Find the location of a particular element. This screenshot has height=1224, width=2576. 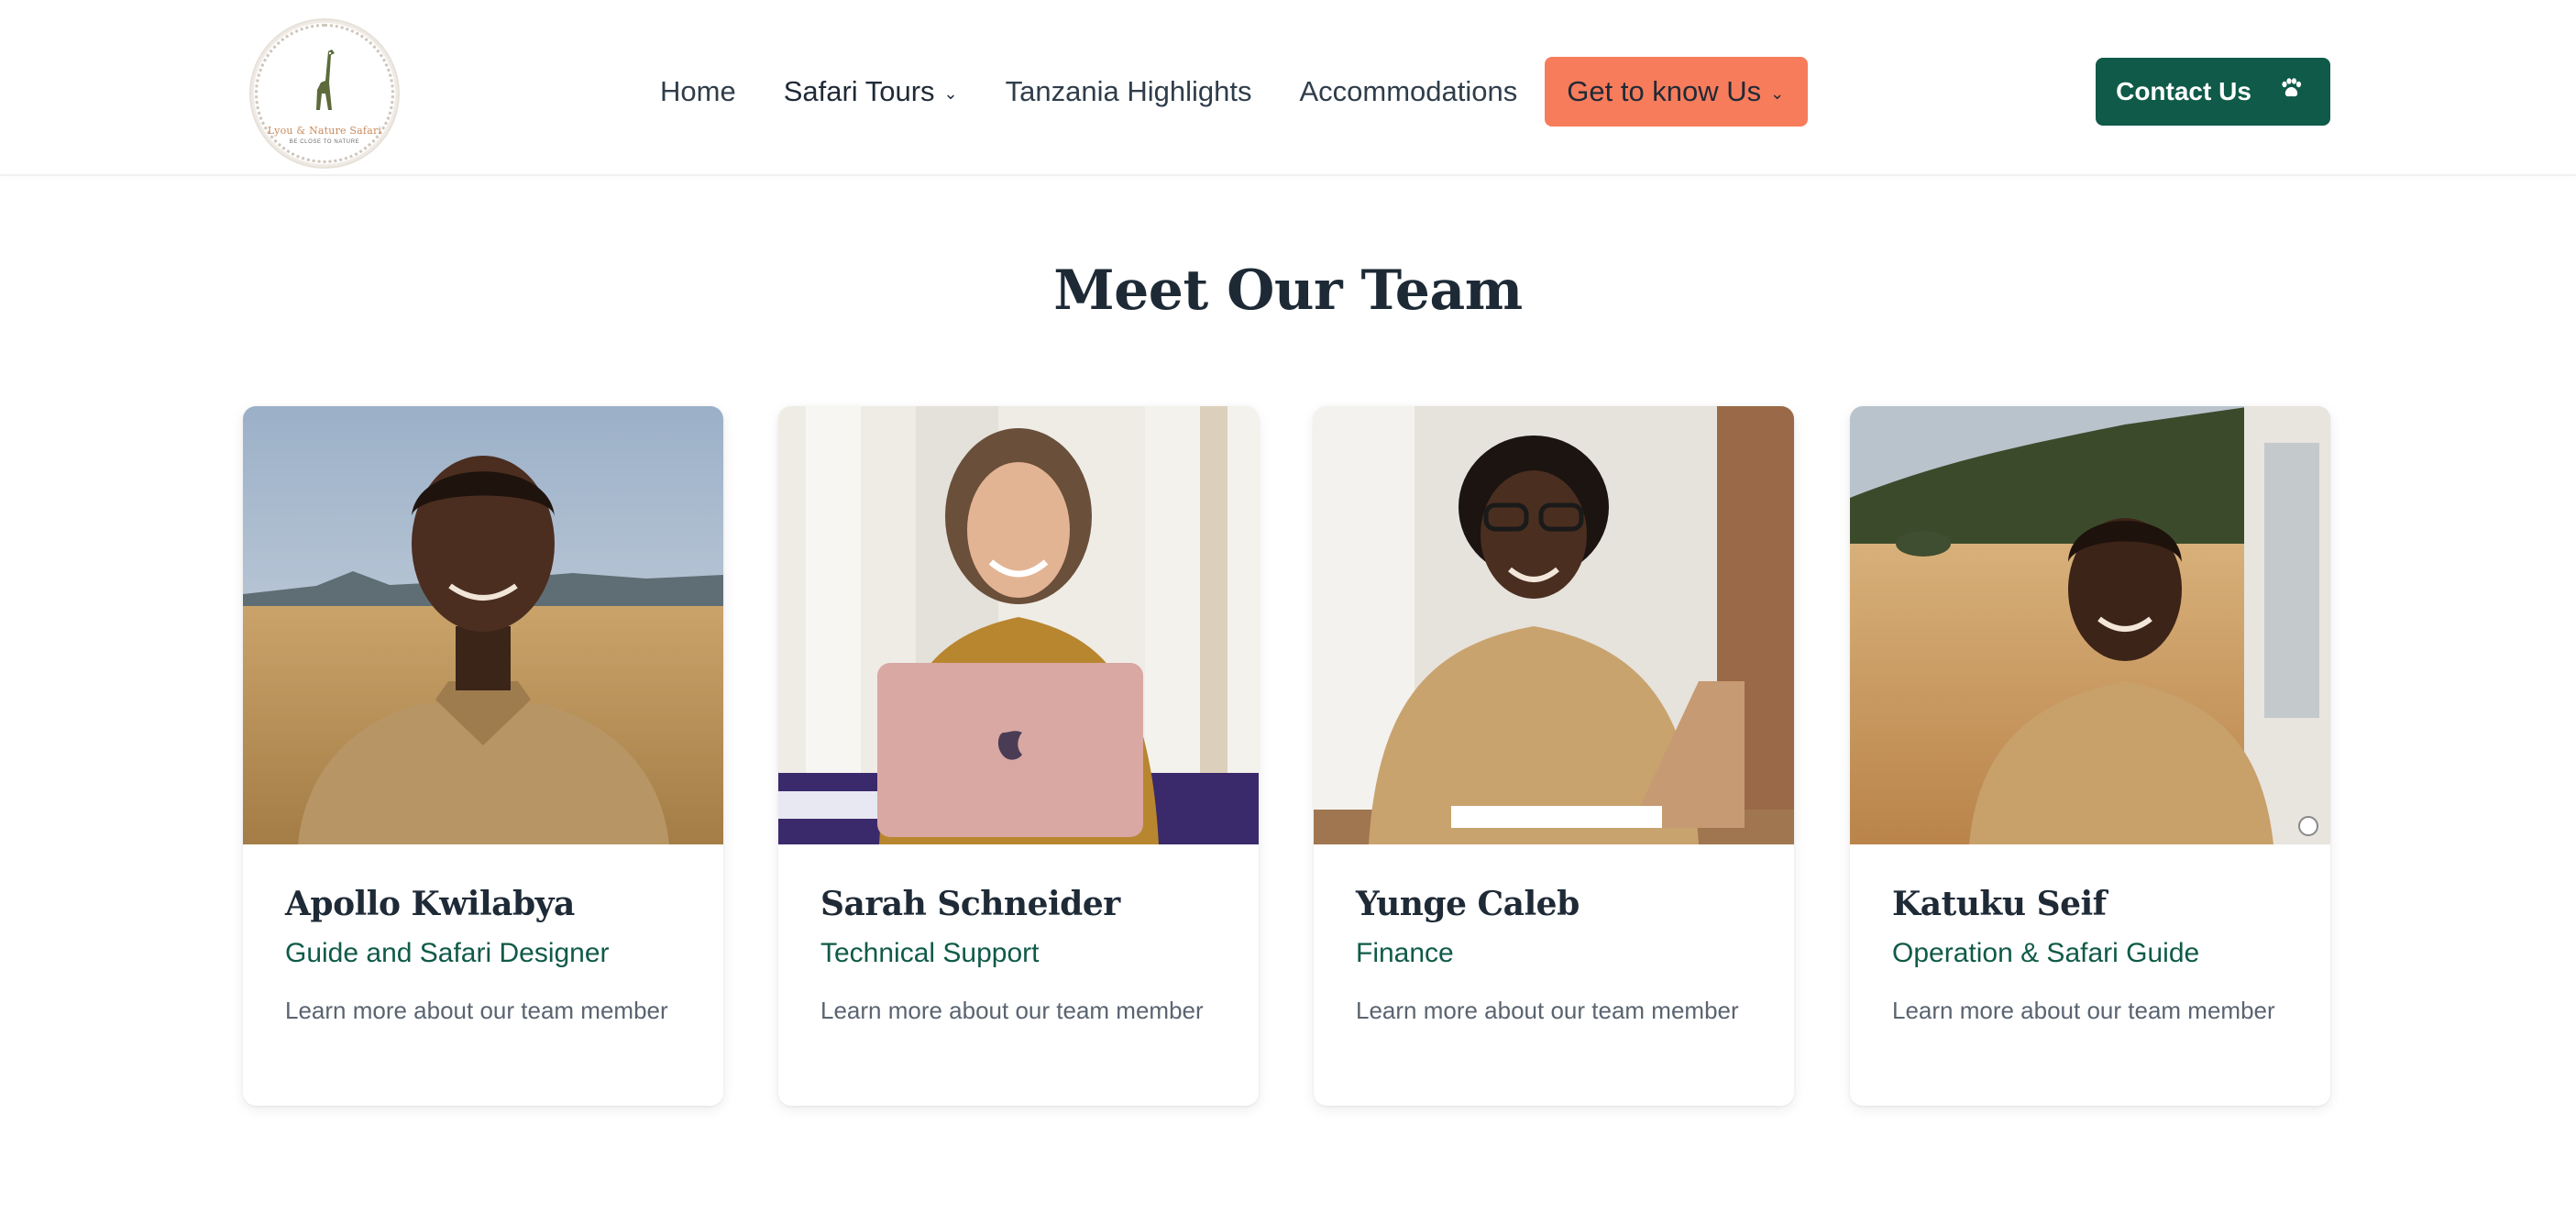

team-member-role: Operation & Safari Guide is located at coordinates (2046, 953).